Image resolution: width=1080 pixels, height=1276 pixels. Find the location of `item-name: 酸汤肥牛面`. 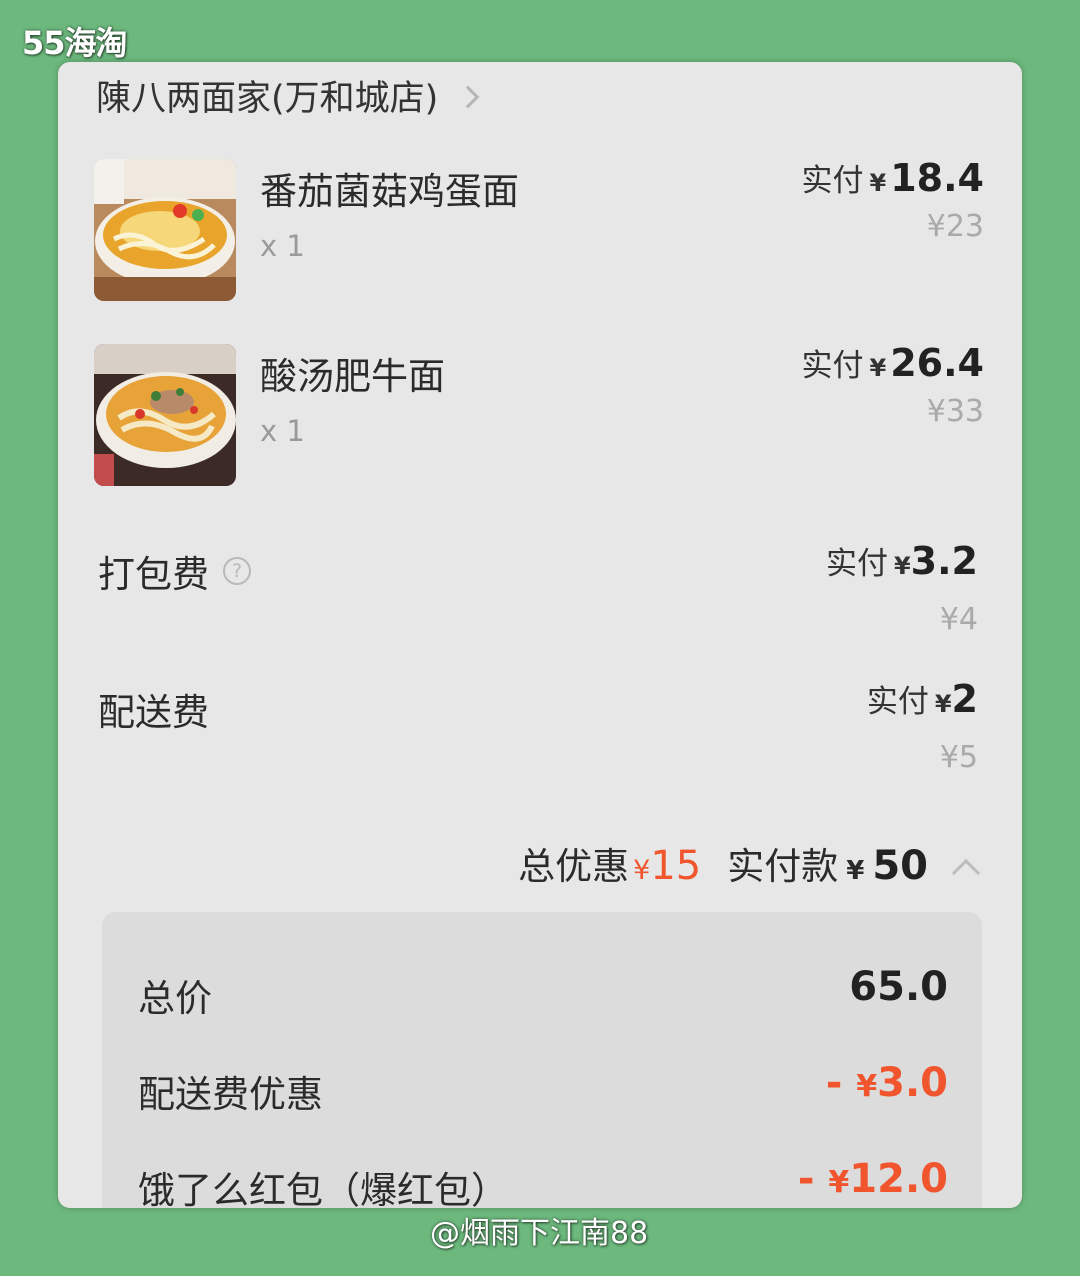

item-name: 酸汤肥牛面 is located at coordinates (352, 376).